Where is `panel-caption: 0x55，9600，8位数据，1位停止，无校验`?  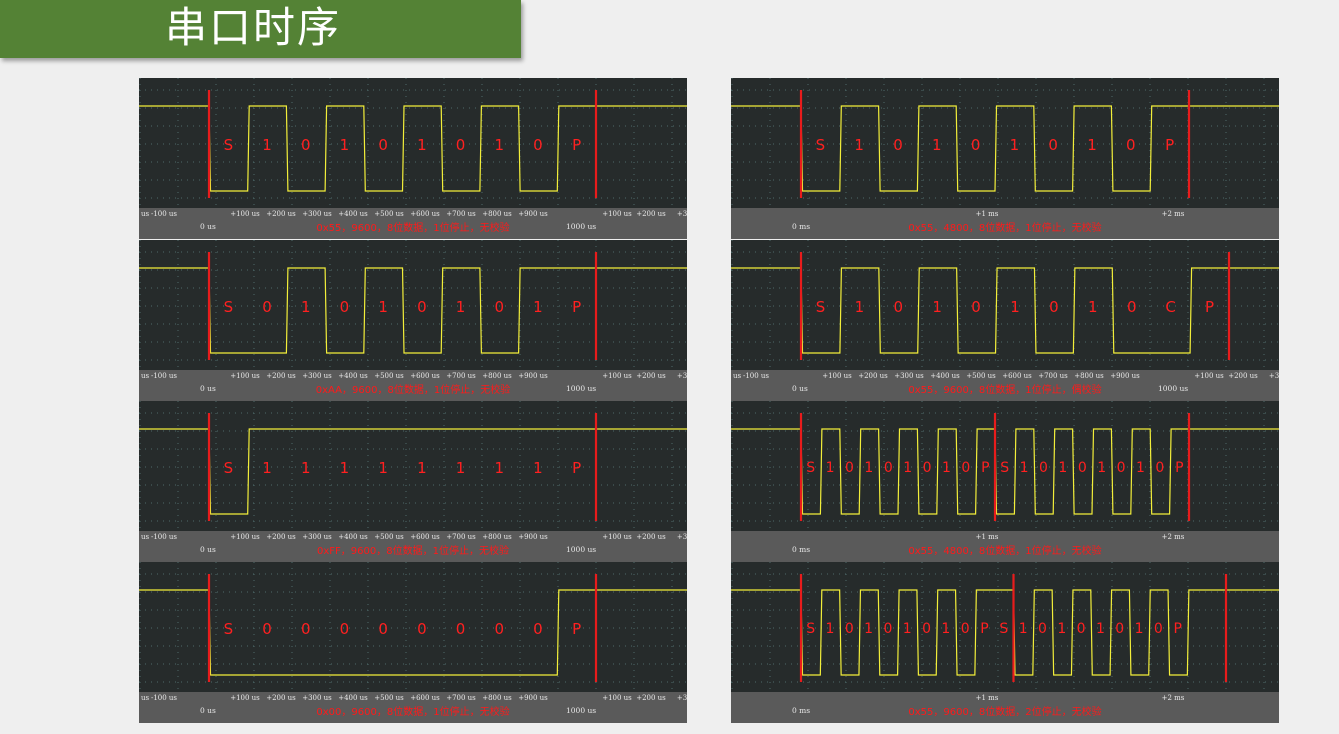
panel-caption: 0x55，9600，8位数据，1位停止，无校验 is located at coordinates (413, 228).